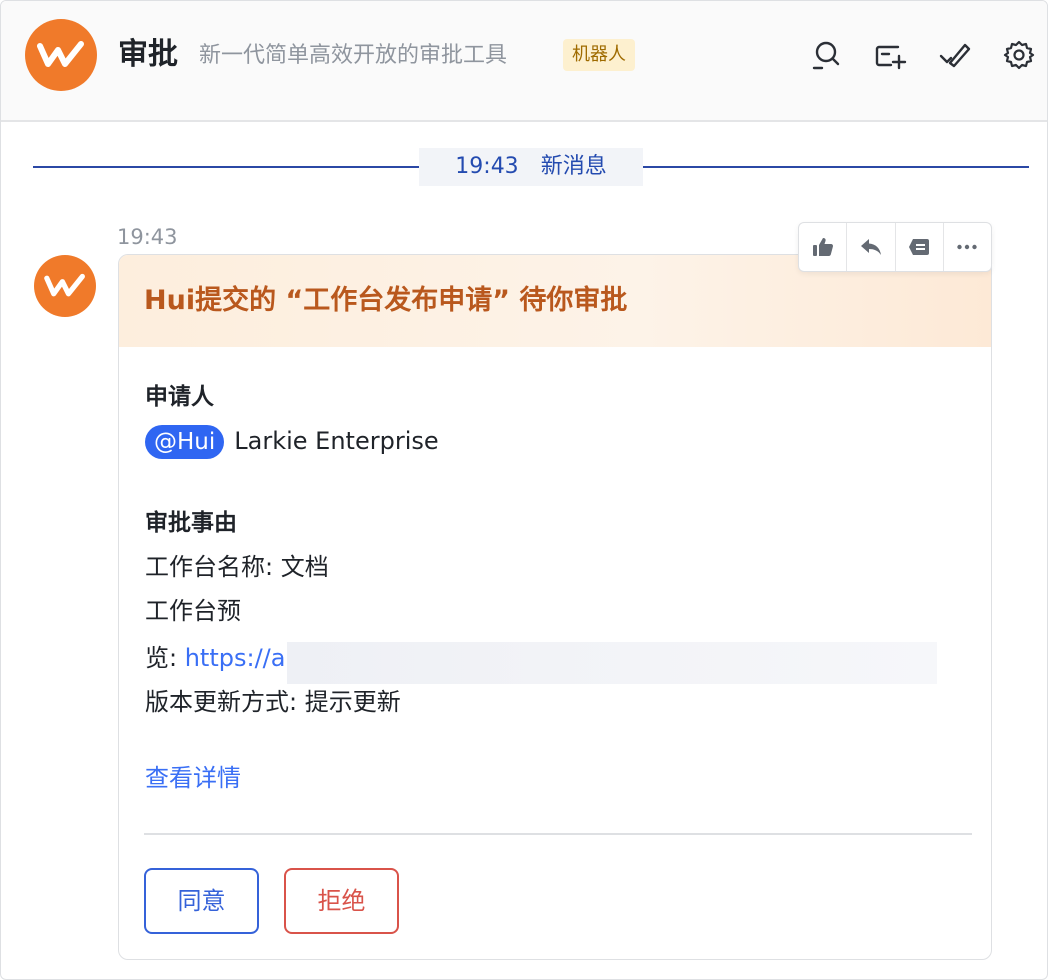 The width and height of the screenshot is (1048, 980). I want to click on applicant-mention: @Hui, so click(185, 442).